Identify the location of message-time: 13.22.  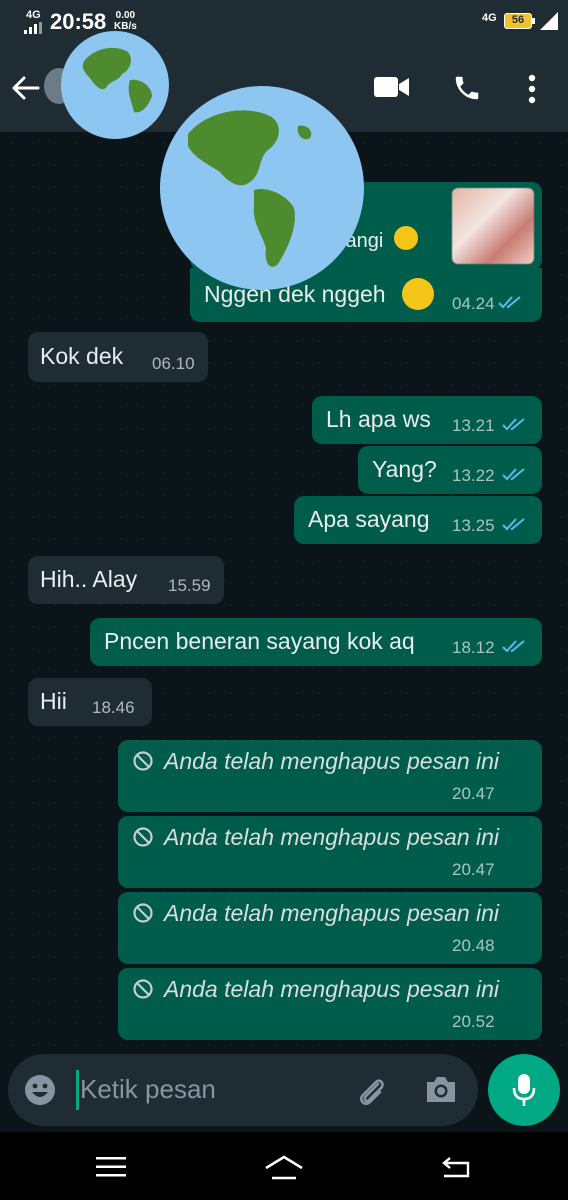
(473, 475).